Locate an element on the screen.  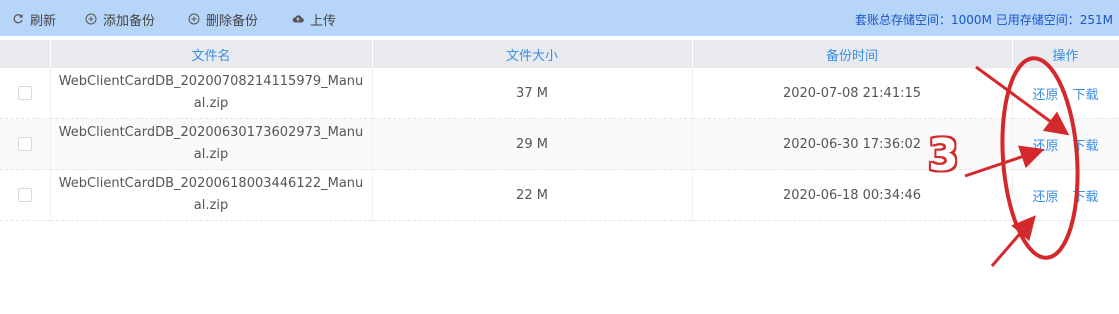
file-size: 29 M is located at coordinates (532, 144).